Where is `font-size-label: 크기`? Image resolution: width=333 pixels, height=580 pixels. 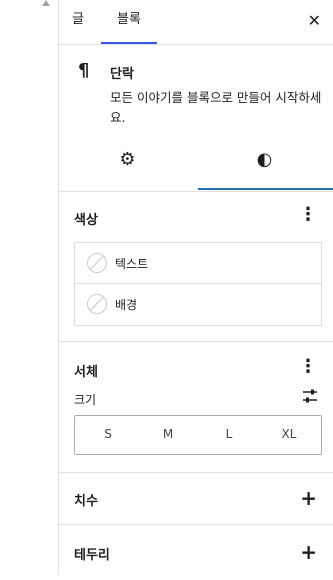
font-size-label: 크기 is located at coordinates (85, 400).